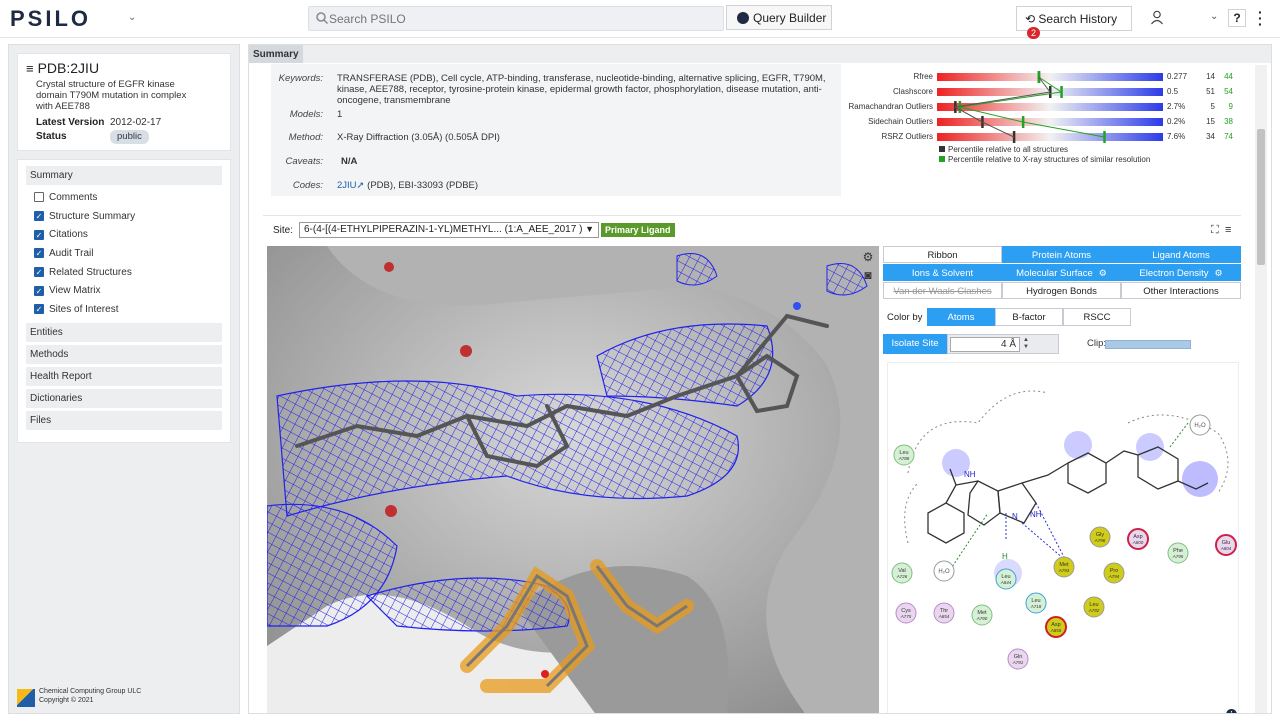 The height and width of the screenshot is (720, 1280). Describe the element at coordinates (26, 698) in the screenshot. I see `ccg-logo` at that location.